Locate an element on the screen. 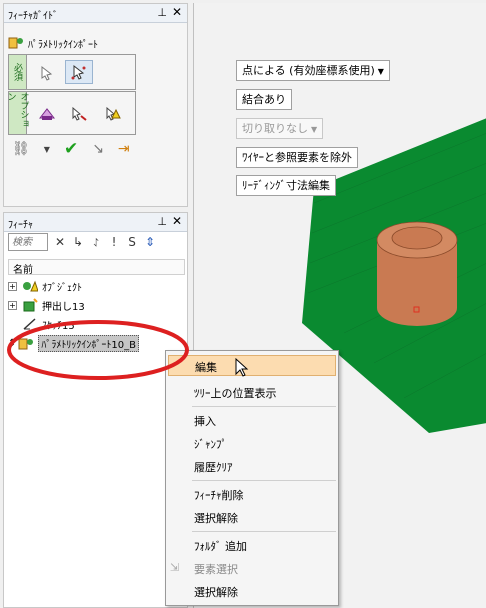 This screenshot has width=486, height=608. menu-item-deselect-2: 選択解除 is located at coordinates (252, 591).